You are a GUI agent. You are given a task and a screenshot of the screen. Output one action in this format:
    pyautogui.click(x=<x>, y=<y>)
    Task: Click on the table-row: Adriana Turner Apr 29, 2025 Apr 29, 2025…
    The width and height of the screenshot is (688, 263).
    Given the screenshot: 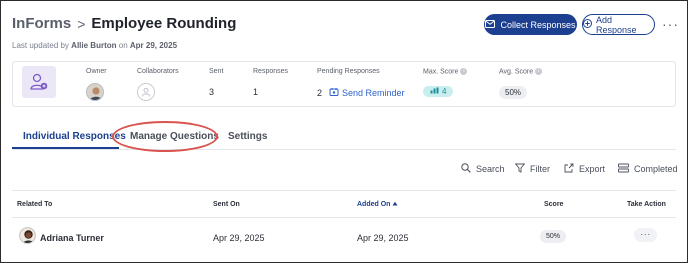 What is the action you would take?
    pyautogui.click(x=344, y=237)
    